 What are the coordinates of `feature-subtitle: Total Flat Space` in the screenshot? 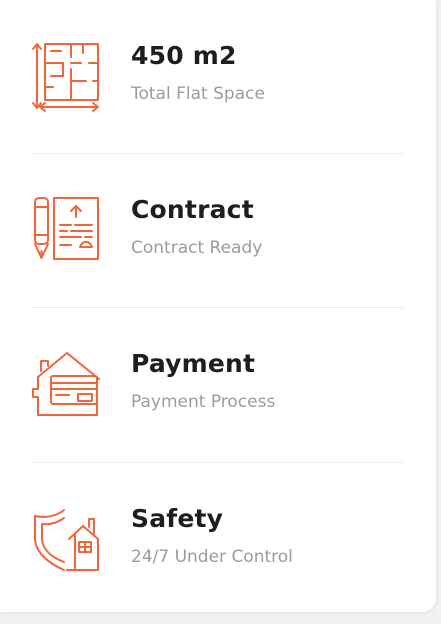 It's located at (198, 94).